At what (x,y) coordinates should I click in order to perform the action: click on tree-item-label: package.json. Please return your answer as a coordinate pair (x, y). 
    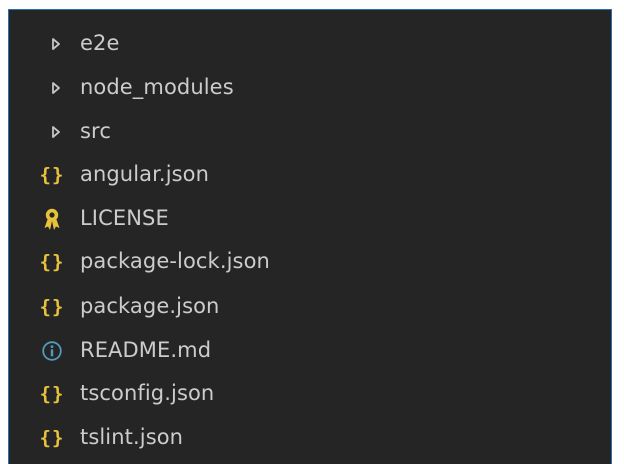
    Looking at the image, I should click on (150, 306).